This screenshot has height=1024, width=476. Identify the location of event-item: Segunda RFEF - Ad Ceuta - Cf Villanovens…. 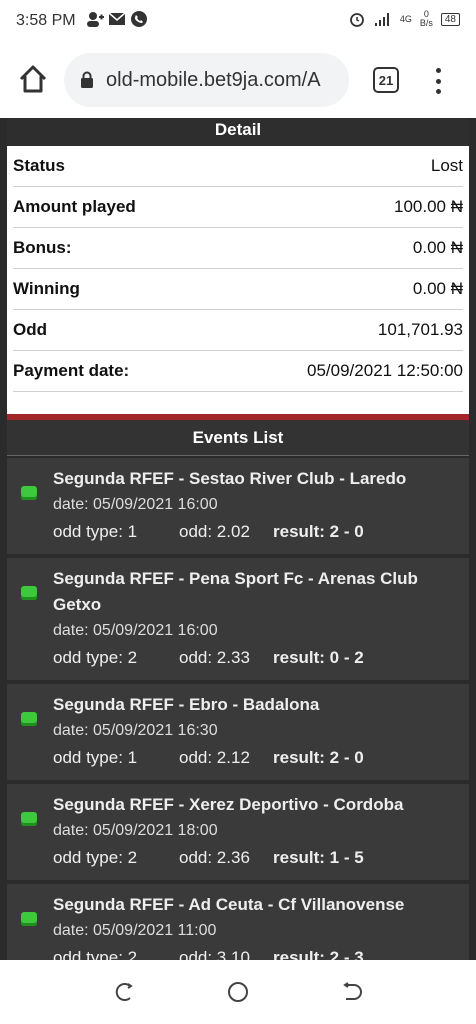
(238, 922).